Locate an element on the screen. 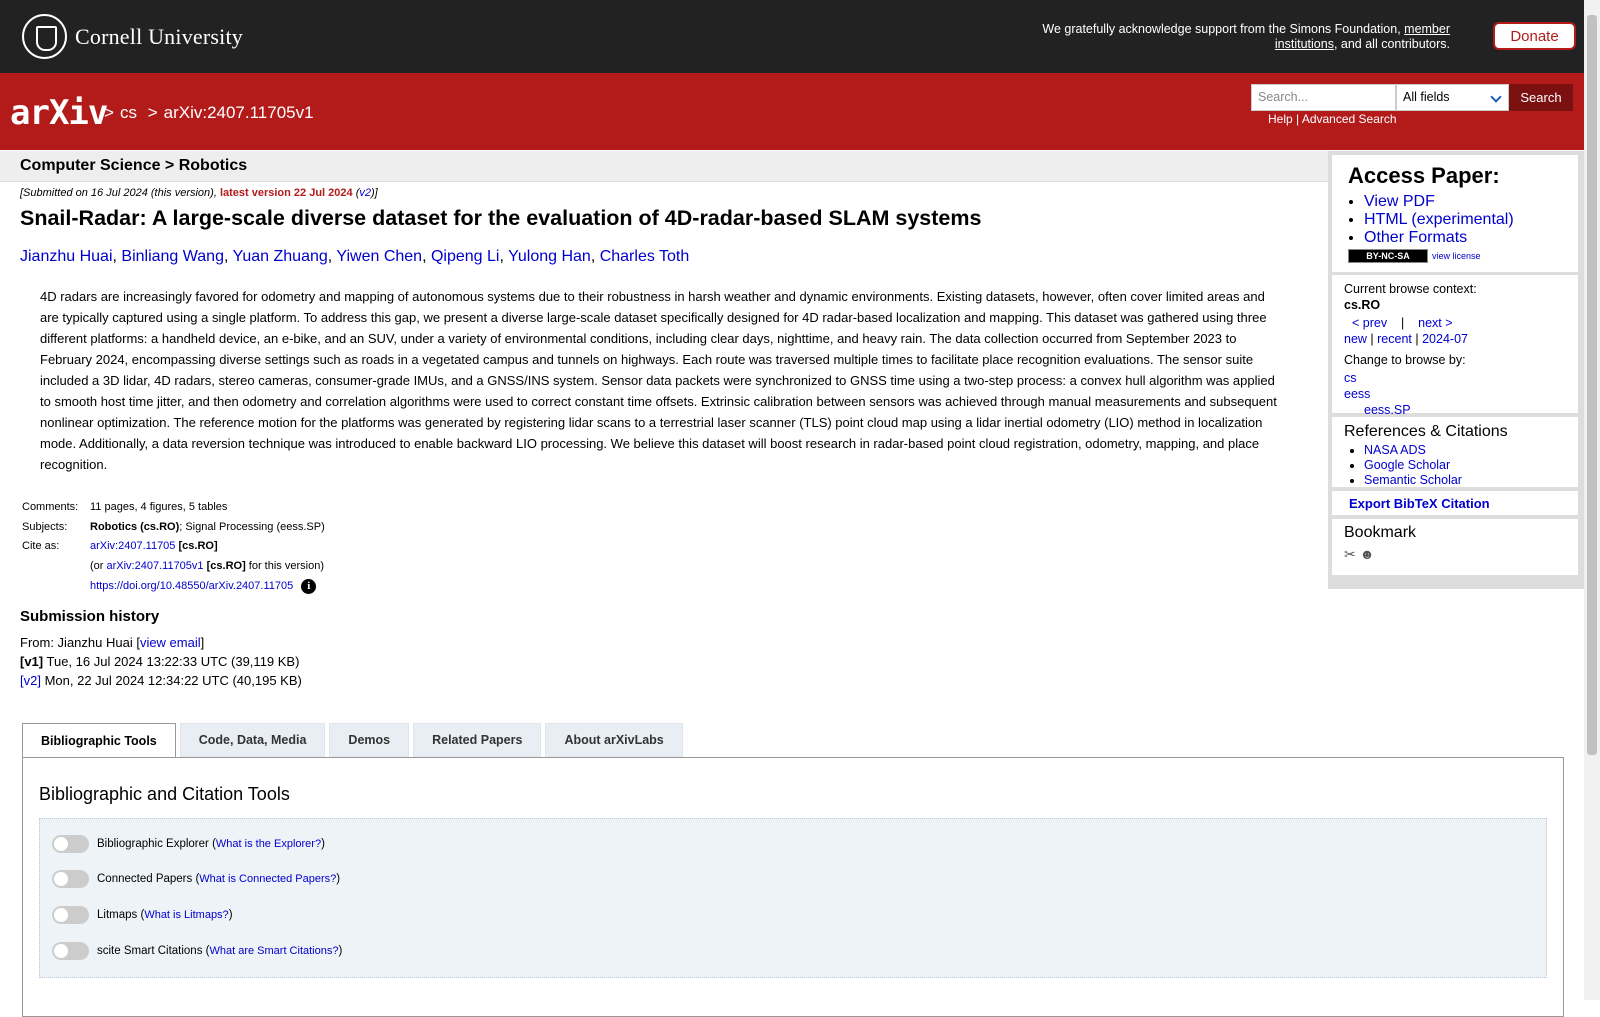 The height and width of the screenshot is (1017, 1600). search-button: Search is located at coordinates (1541, 97).